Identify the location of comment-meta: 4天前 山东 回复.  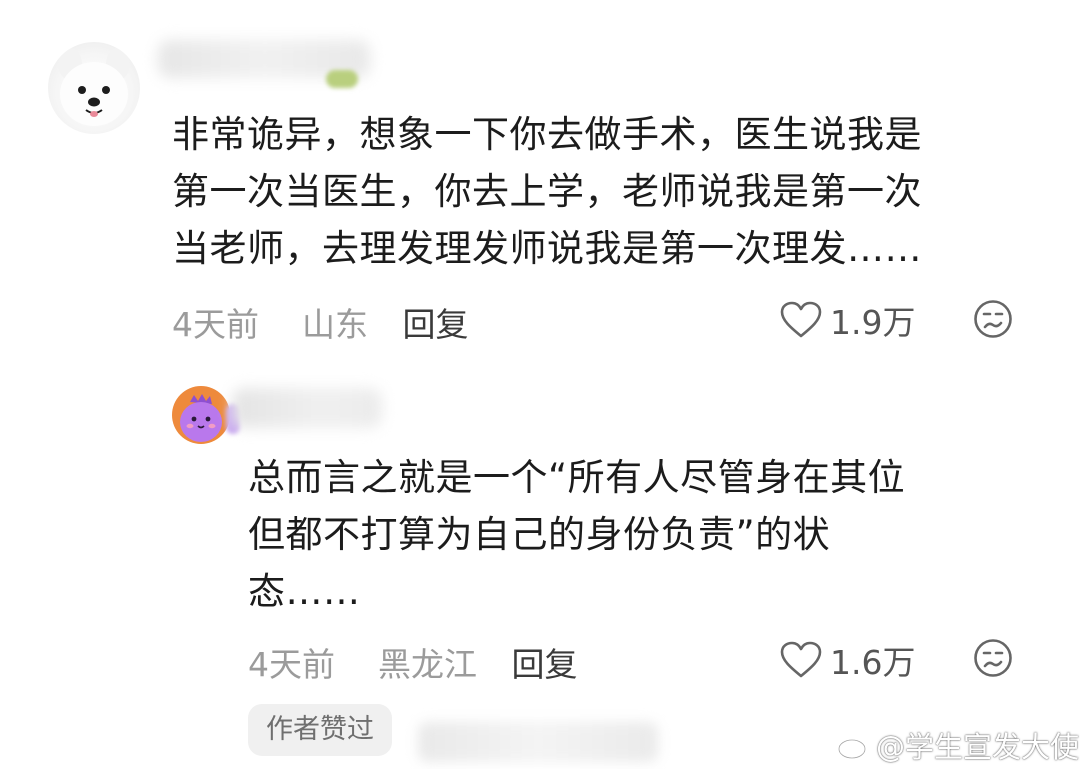
(320, 322).